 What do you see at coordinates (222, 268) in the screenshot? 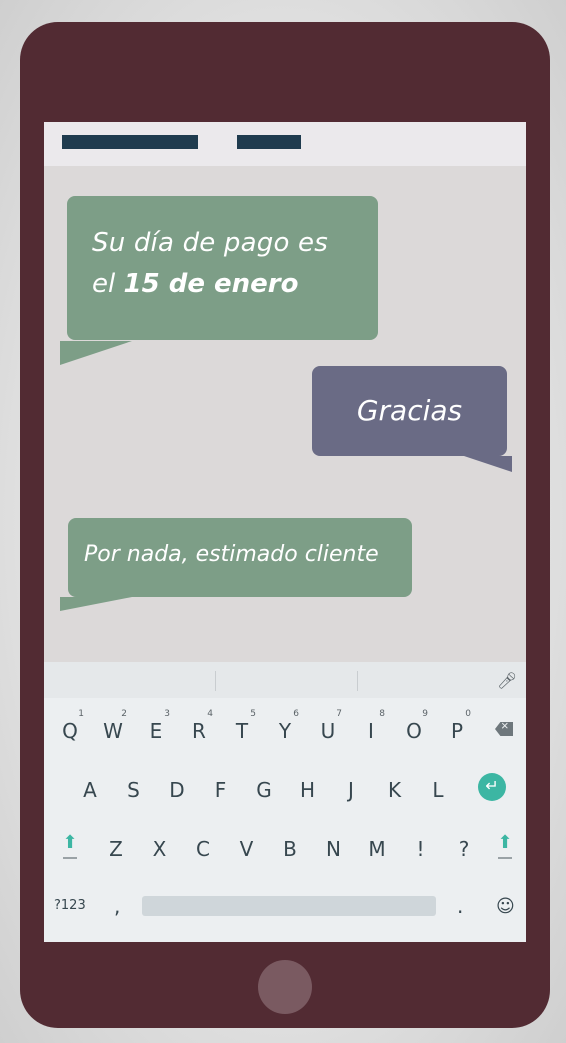
I see `message-bubble` at bounding box center [222, 268].